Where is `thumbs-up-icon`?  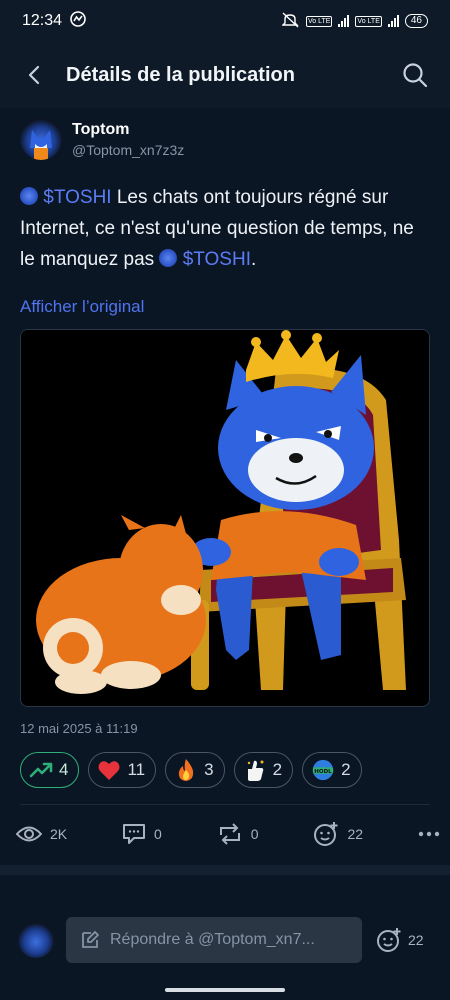
thumbs-up-icon is located at coordinates (255, 770).